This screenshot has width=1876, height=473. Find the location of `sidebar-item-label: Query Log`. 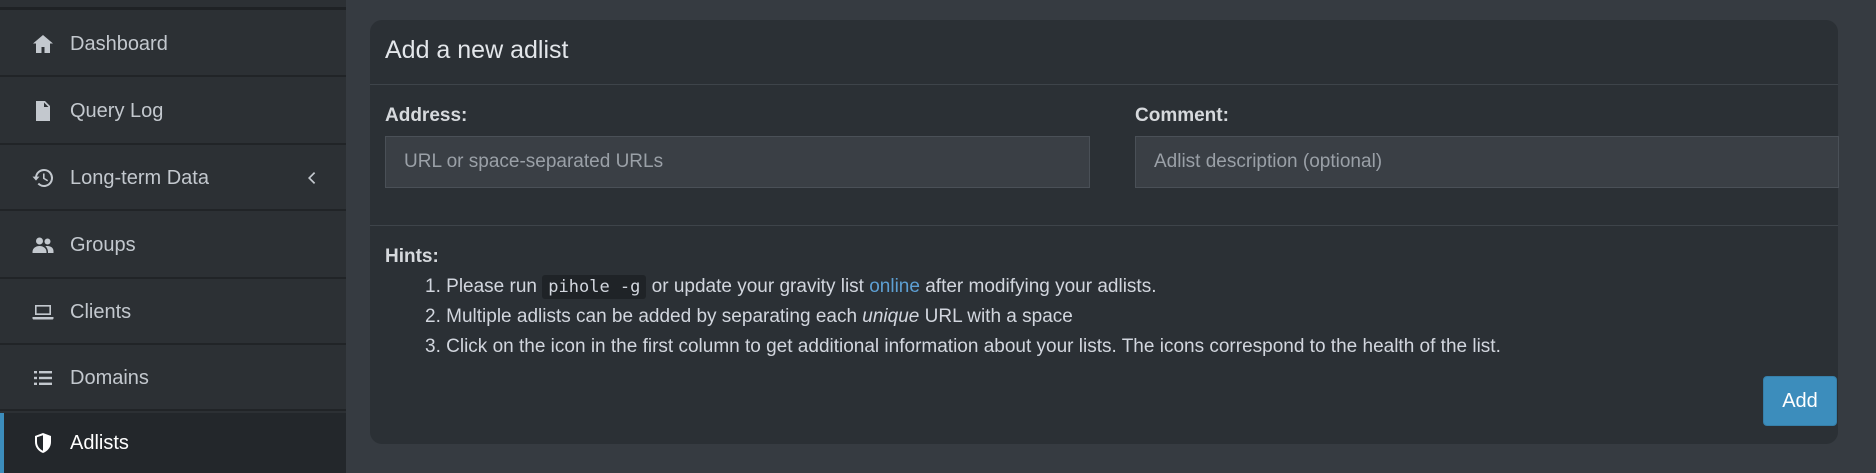

sidebar-item-label: Query Log is located at coordinates (117, 110).